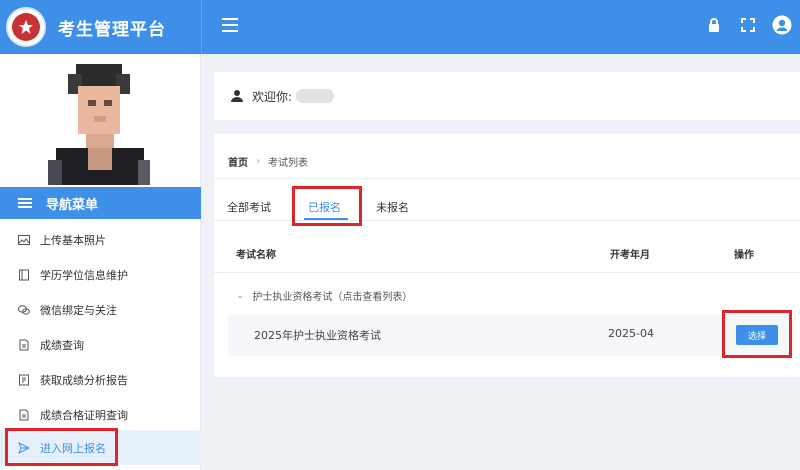  Describe the element at coordinates (258, 161) in the screenshot. I see `chevron-right-icon: ›` at that location.